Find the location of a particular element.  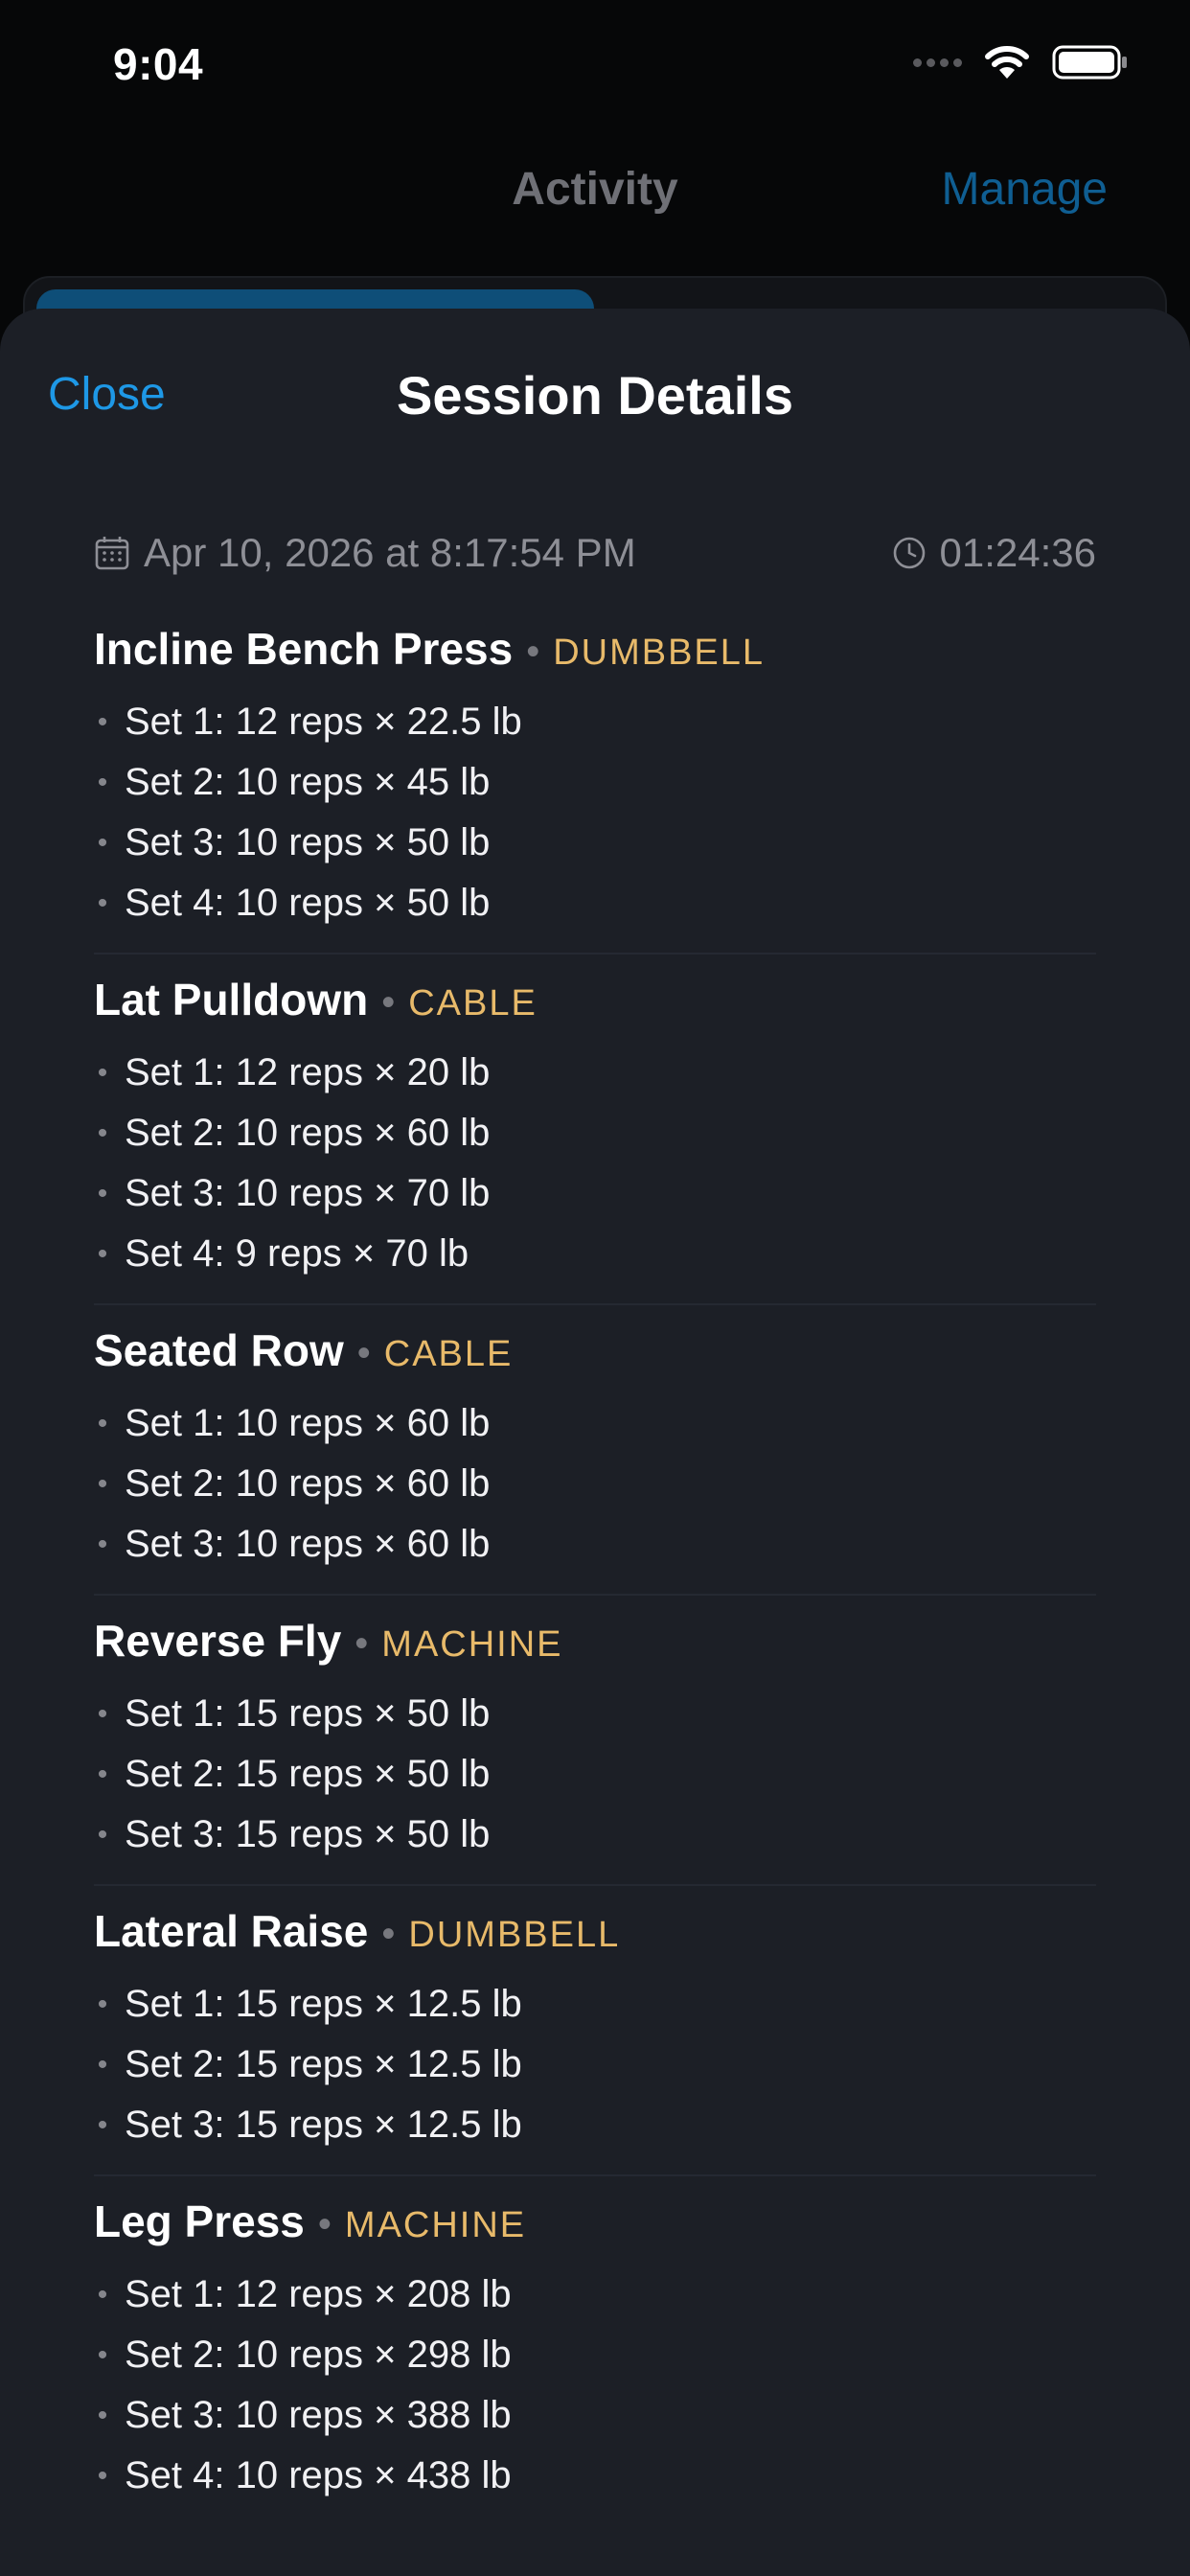

session-meta: Apr 10, 2026 at 8:17:54 PM 01:24:36 is located at coordinates (595, 553).